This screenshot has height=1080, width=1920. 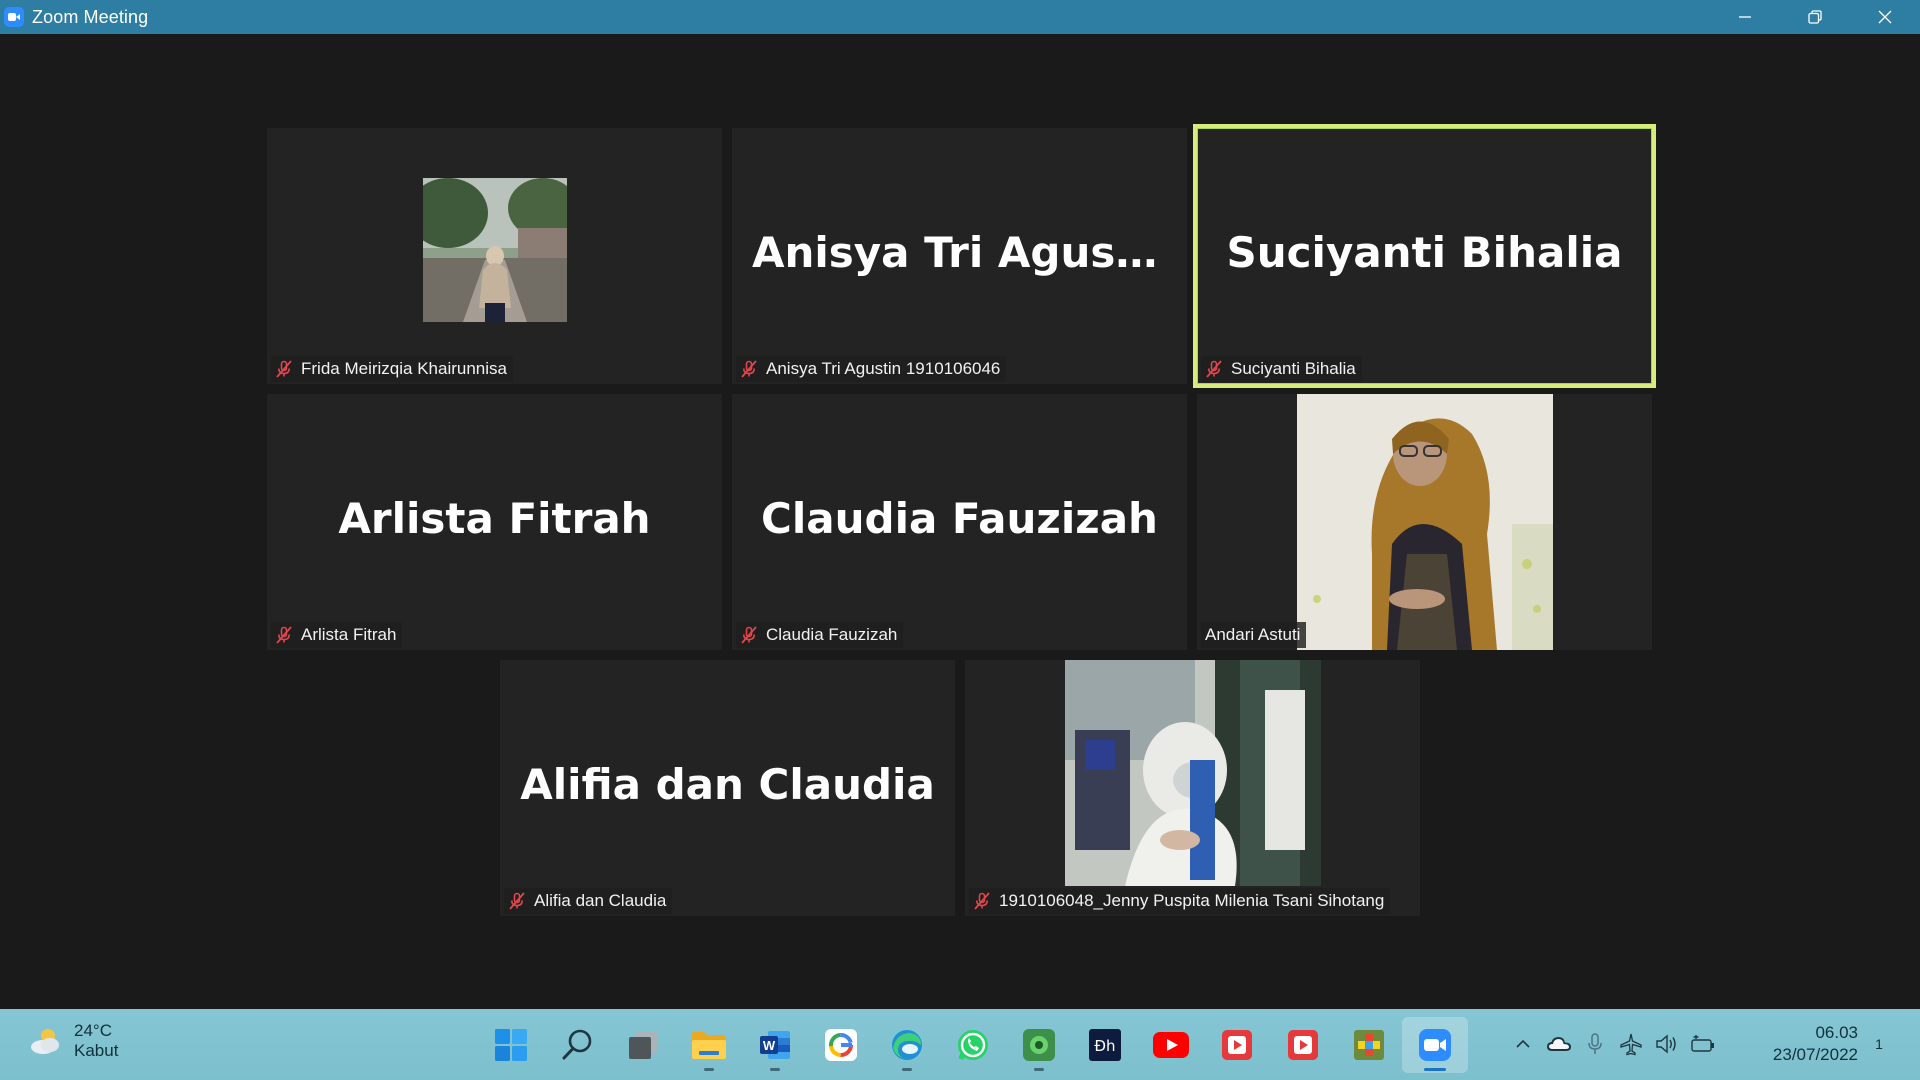 What do you see at coordinates (1039, 1045) in the screenshot?
I see `green-app-button` at bounding box center [1039, 1045].